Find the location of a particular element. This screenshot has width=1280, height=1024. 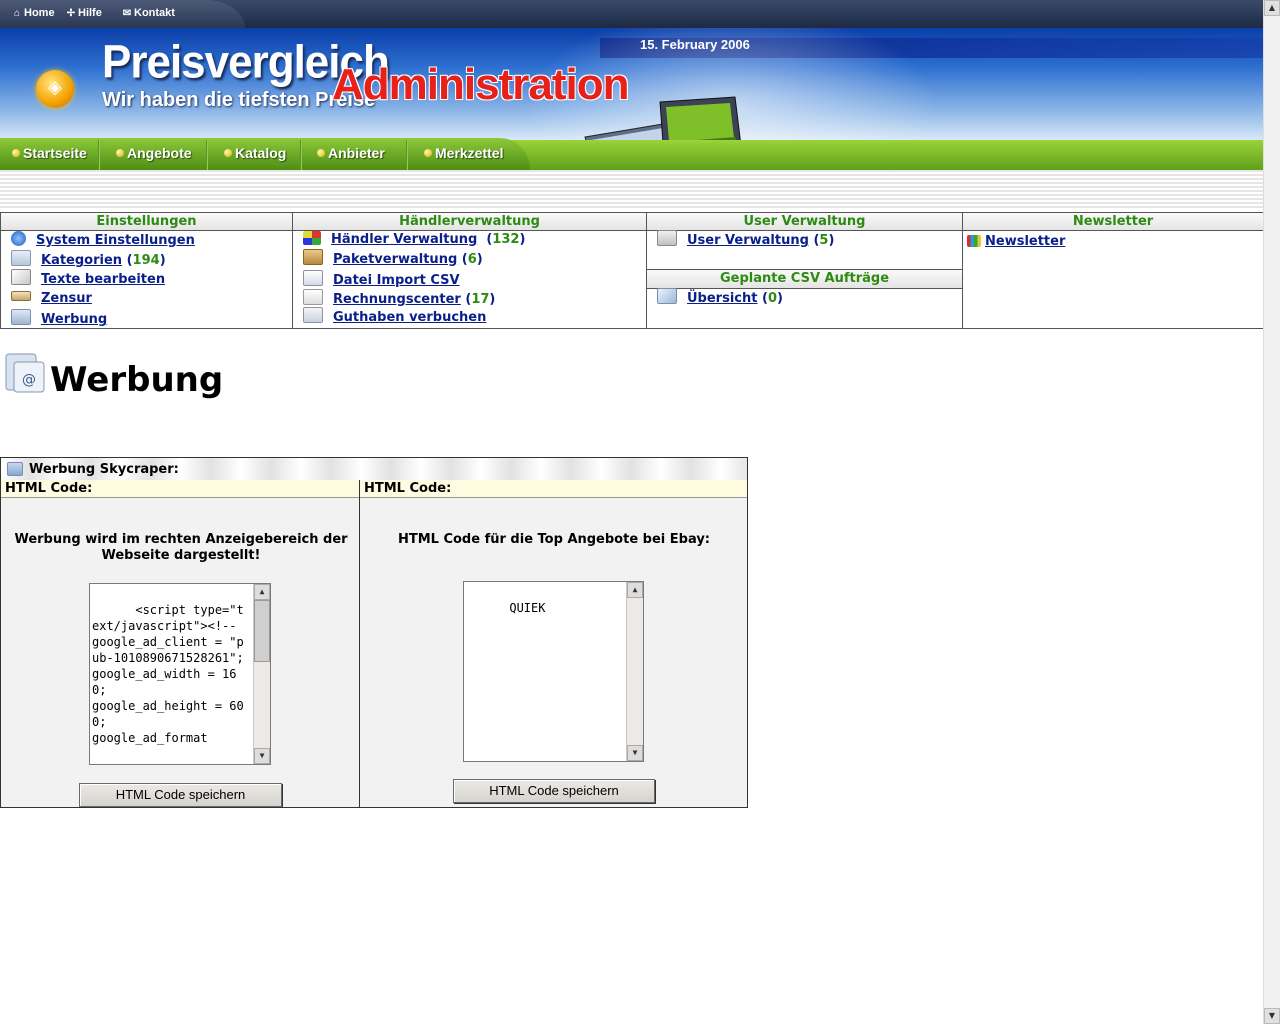

blocks-icon is located at coordinates (312, 238).